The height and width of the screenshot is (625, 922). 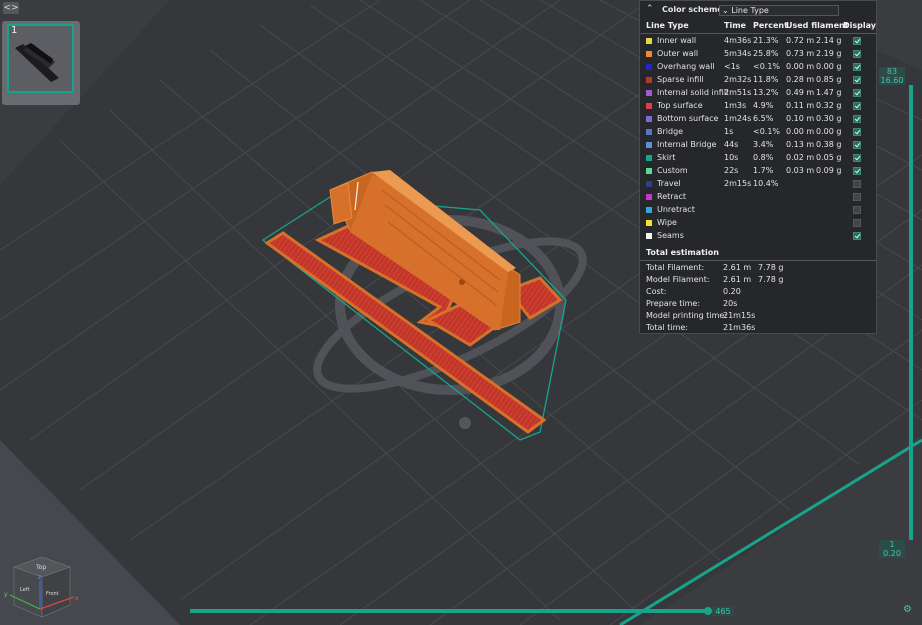 I want to click on line-type-name: Travel, so click(x=669, y=183).